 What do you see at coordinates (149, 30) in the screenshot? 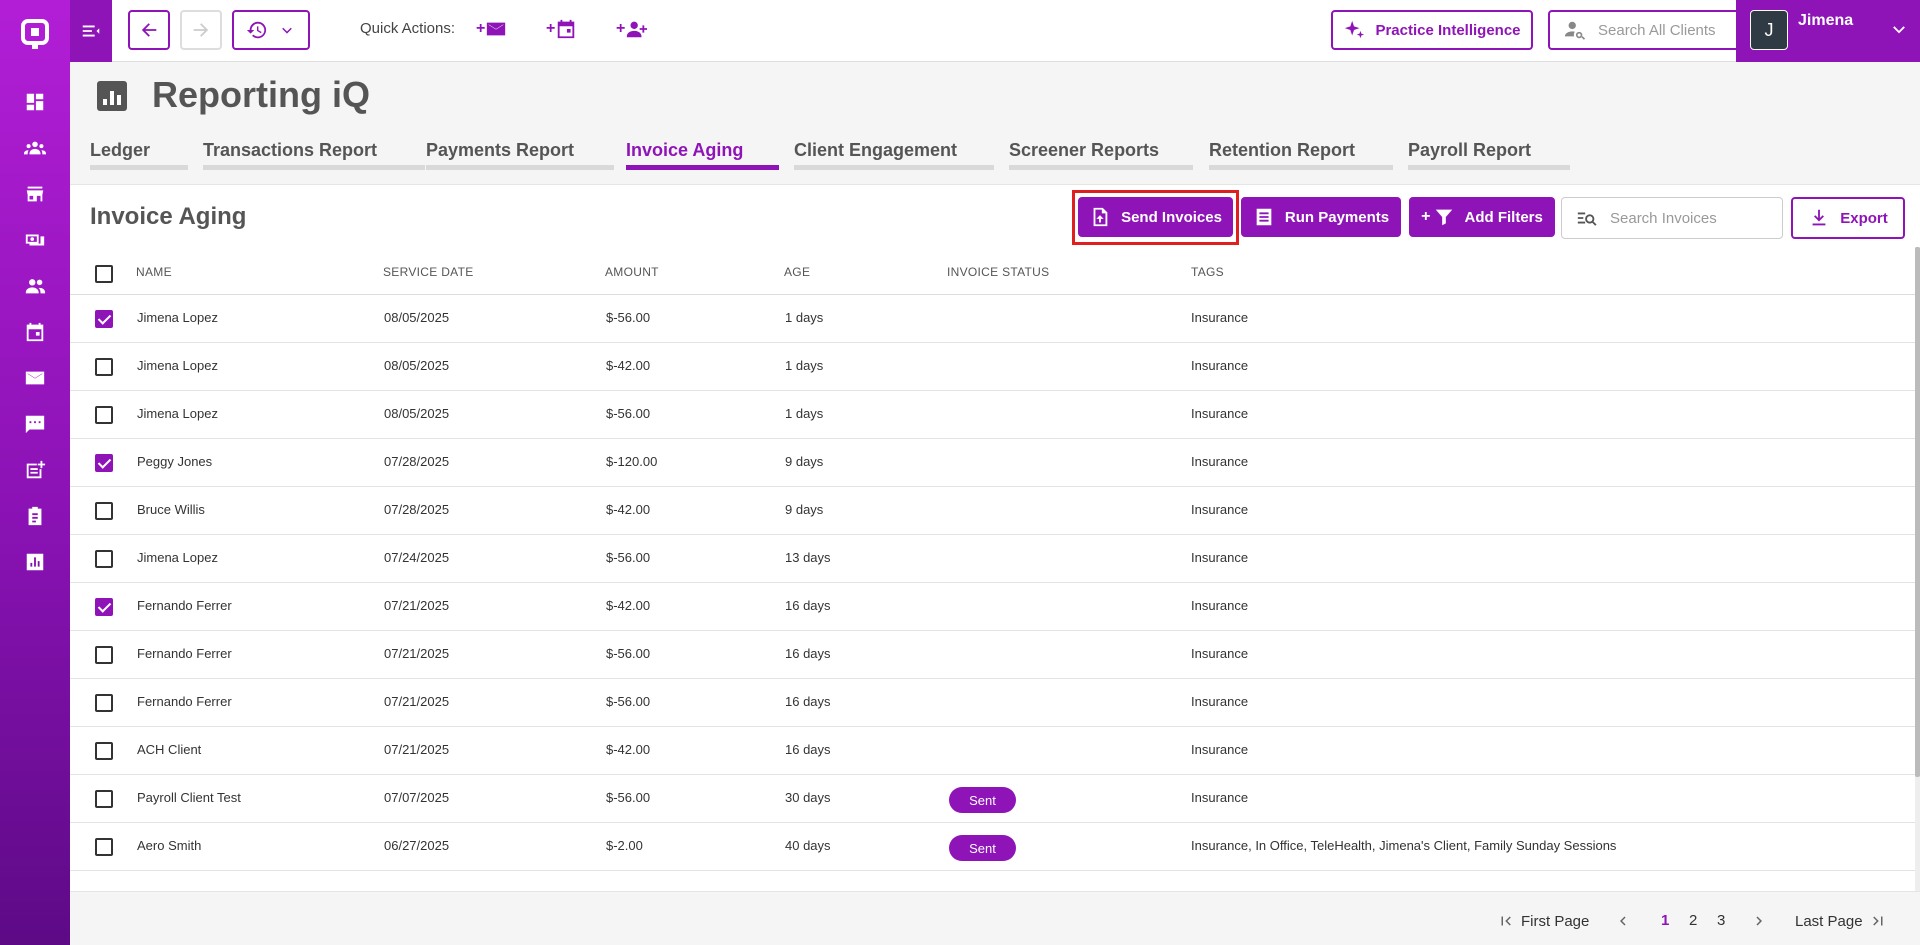
I see `back-button` at bounding box center [149, 30].